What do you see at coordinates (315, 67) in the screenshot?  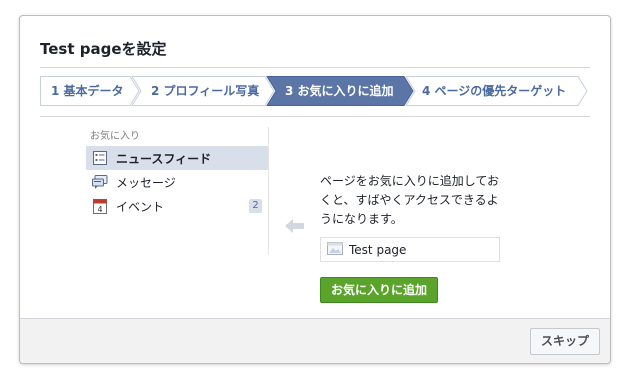 I see `title-divider` at bounding box center [315, 67].